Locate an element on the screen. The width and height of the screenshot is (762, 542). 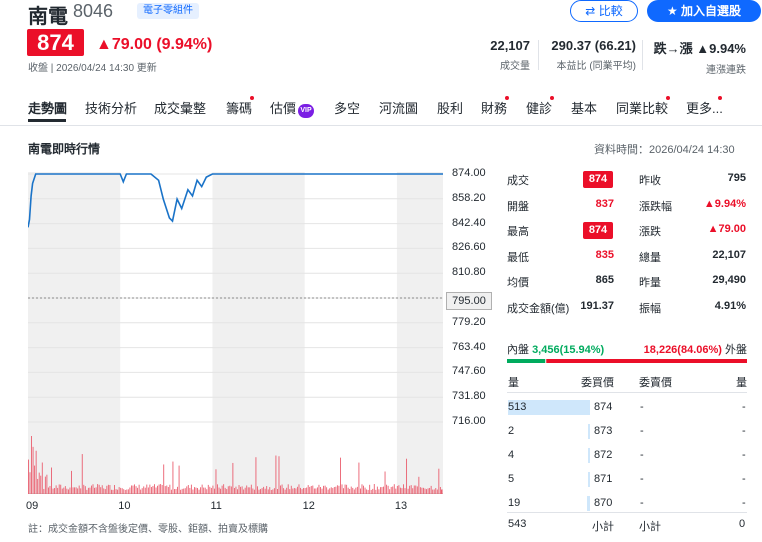
tab-label: 健診 is located at coordinates (539, 108).